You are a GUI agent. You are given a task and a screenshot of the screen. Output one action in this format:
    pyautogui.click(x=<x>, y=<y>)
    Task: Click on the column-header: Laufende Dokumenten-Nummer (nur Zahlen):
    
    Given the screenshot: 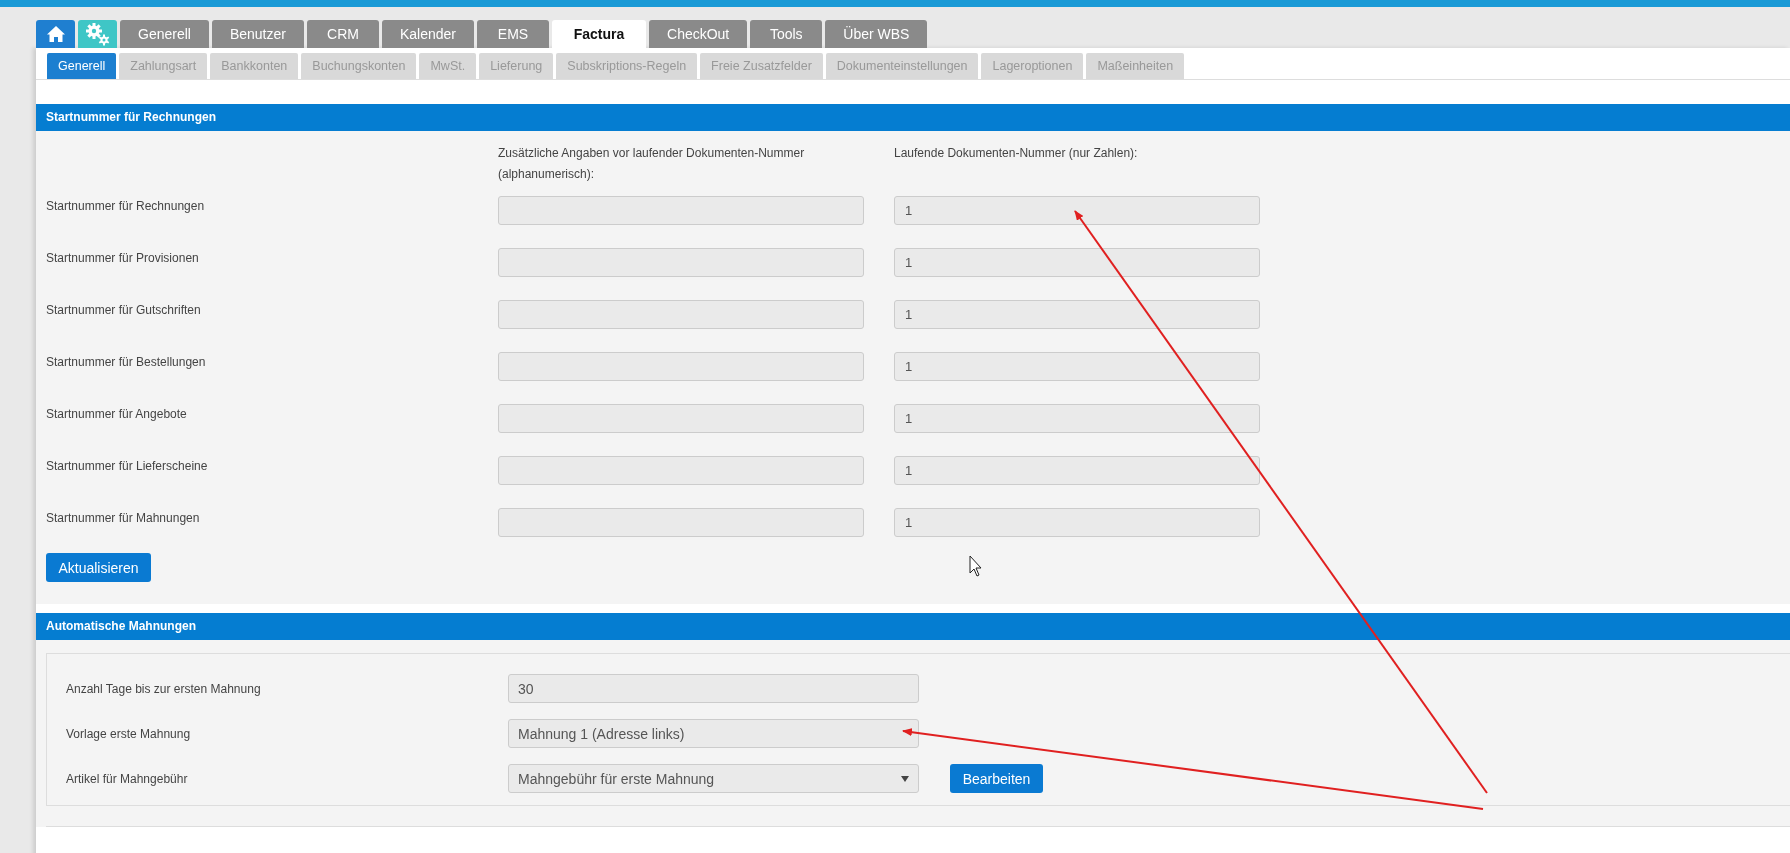 What is the action you would take?
    pyautogui.click(x=1016, y=153)
    